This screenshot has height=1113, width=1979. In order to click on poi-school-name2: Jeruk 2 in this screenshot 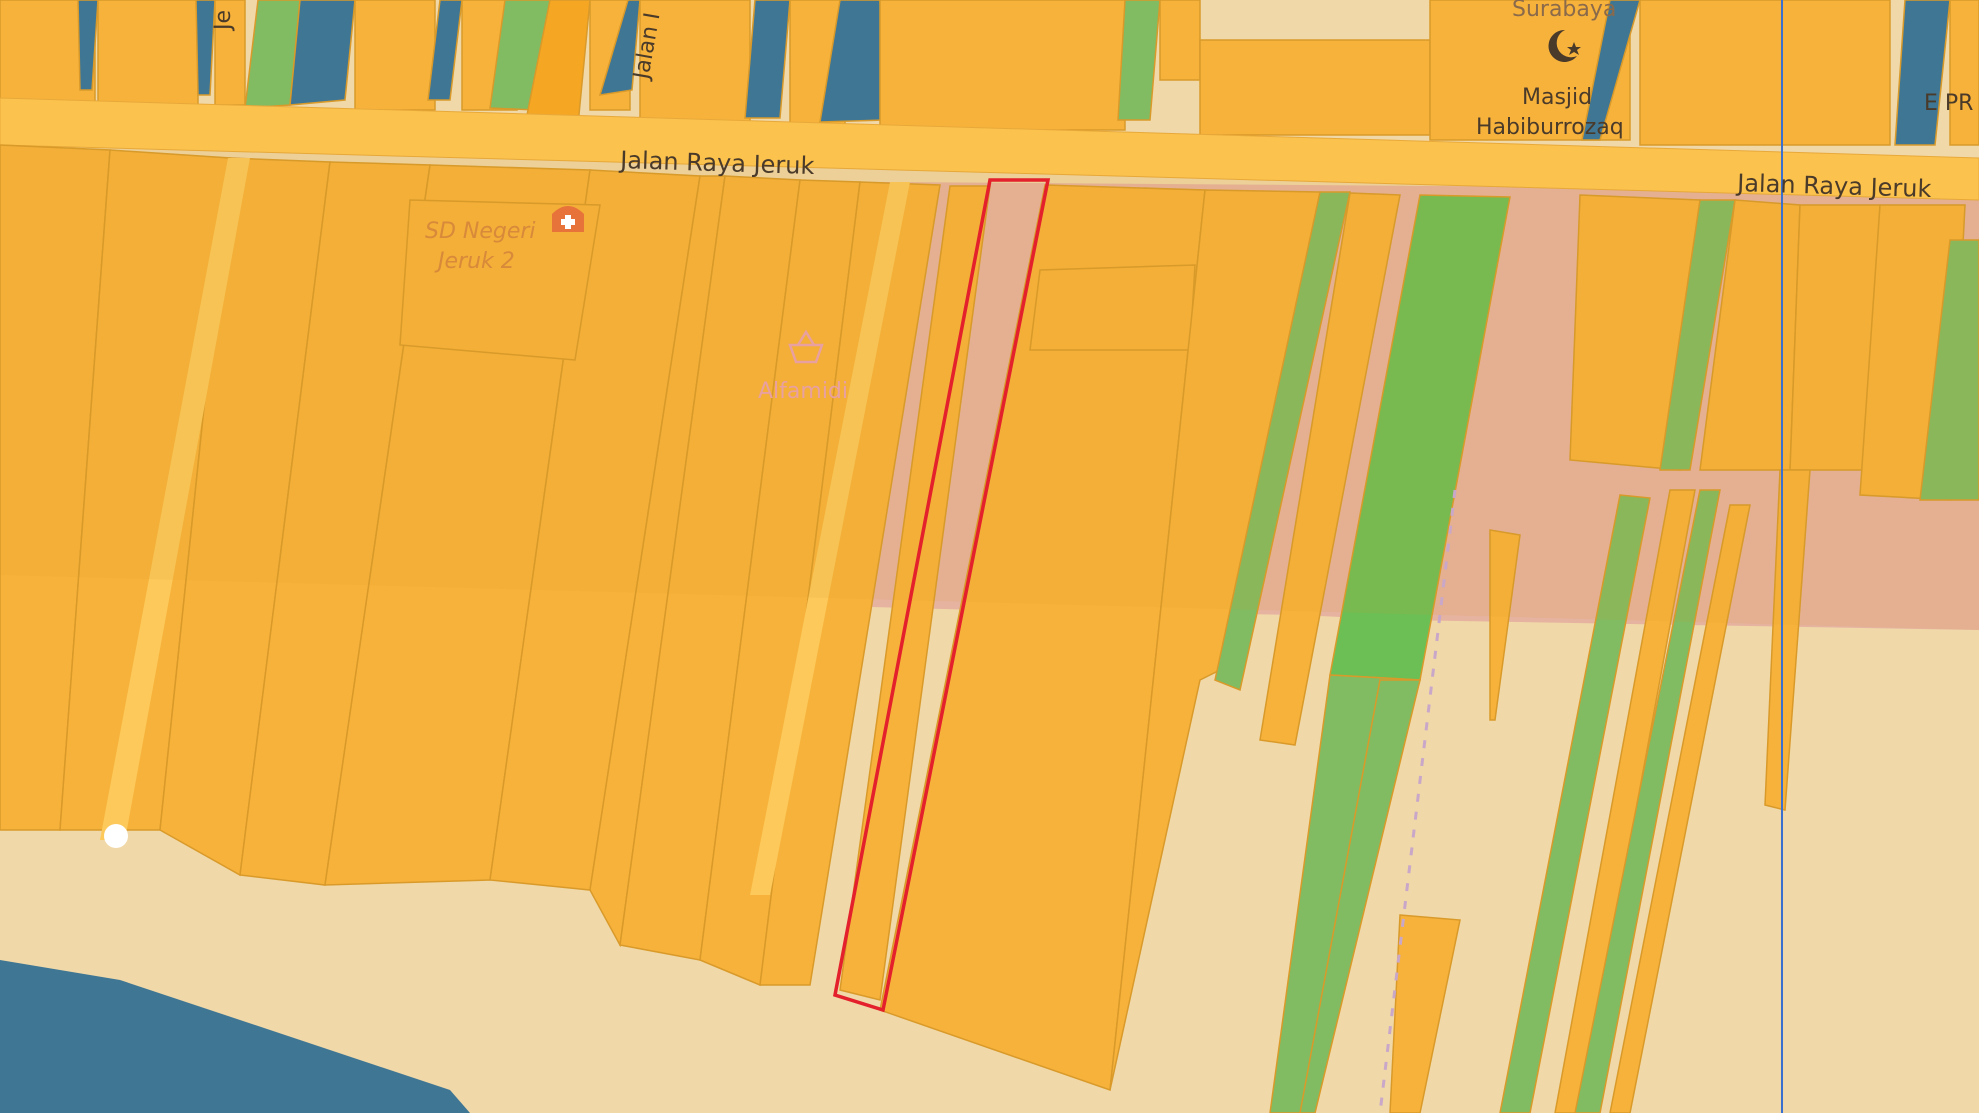, I will do `click(474, 261)`.